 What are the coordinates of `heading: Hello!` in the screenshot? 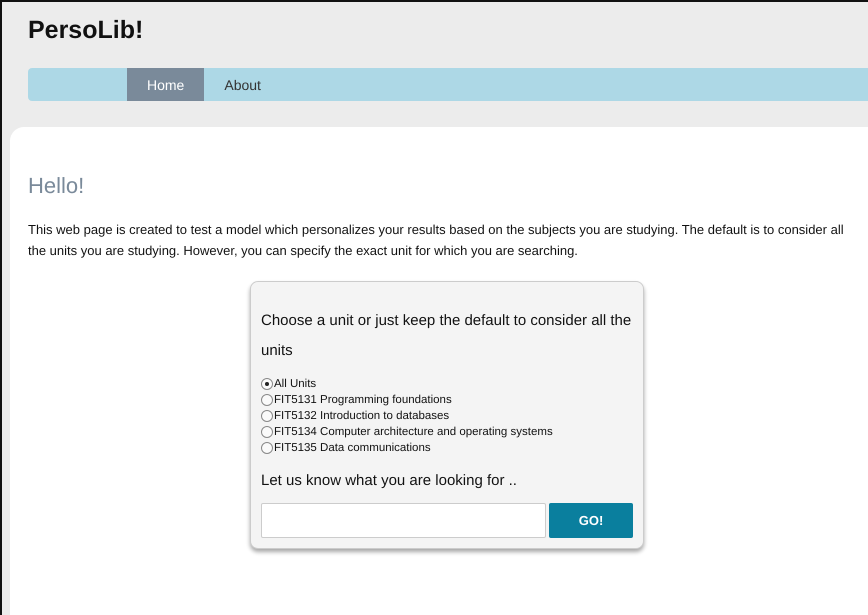 It's located at (57, 186).